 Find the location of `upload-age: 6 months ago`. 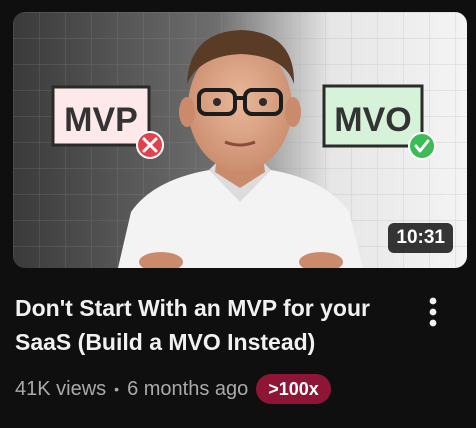

upload-age: 6 months ago is located at coordinates (188, 388).